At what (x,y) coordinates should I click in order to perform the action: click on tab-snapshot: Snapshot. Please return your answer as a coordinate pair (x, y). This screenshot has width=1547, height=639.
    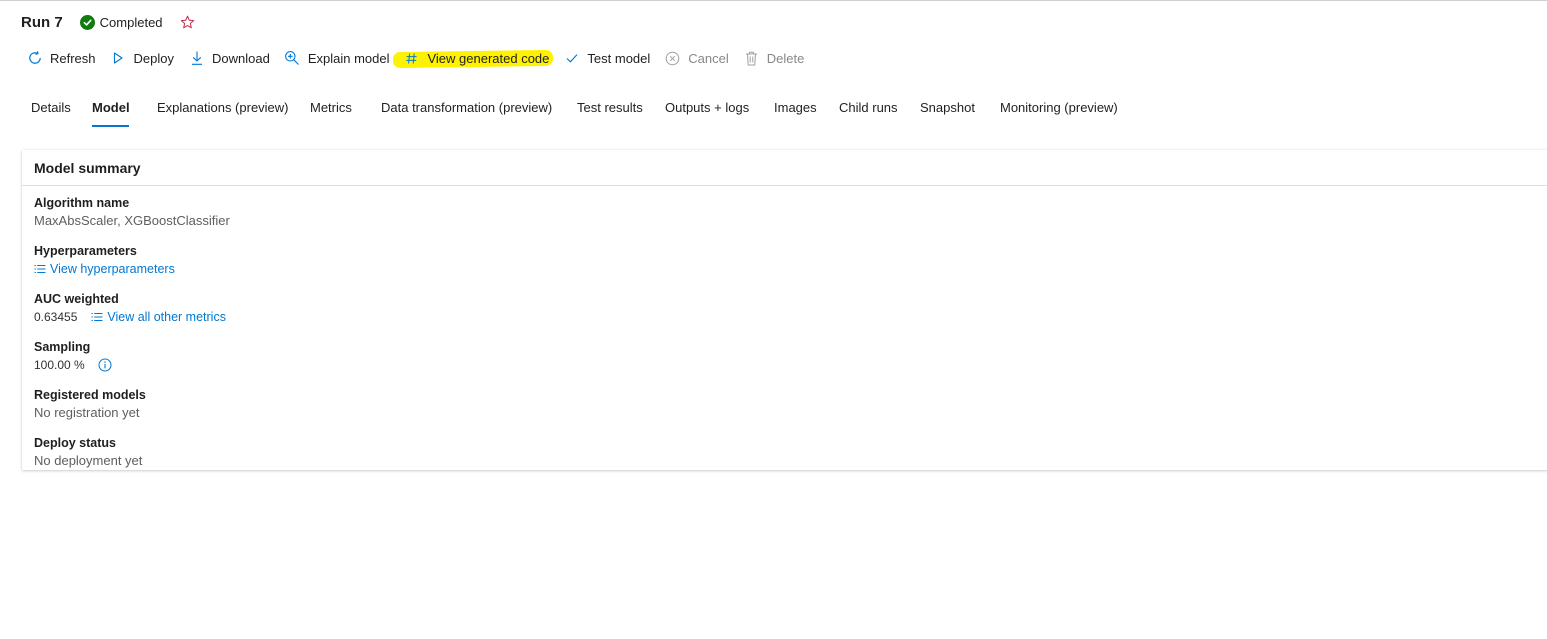
    Looking at the image, I should click on (960, 112).